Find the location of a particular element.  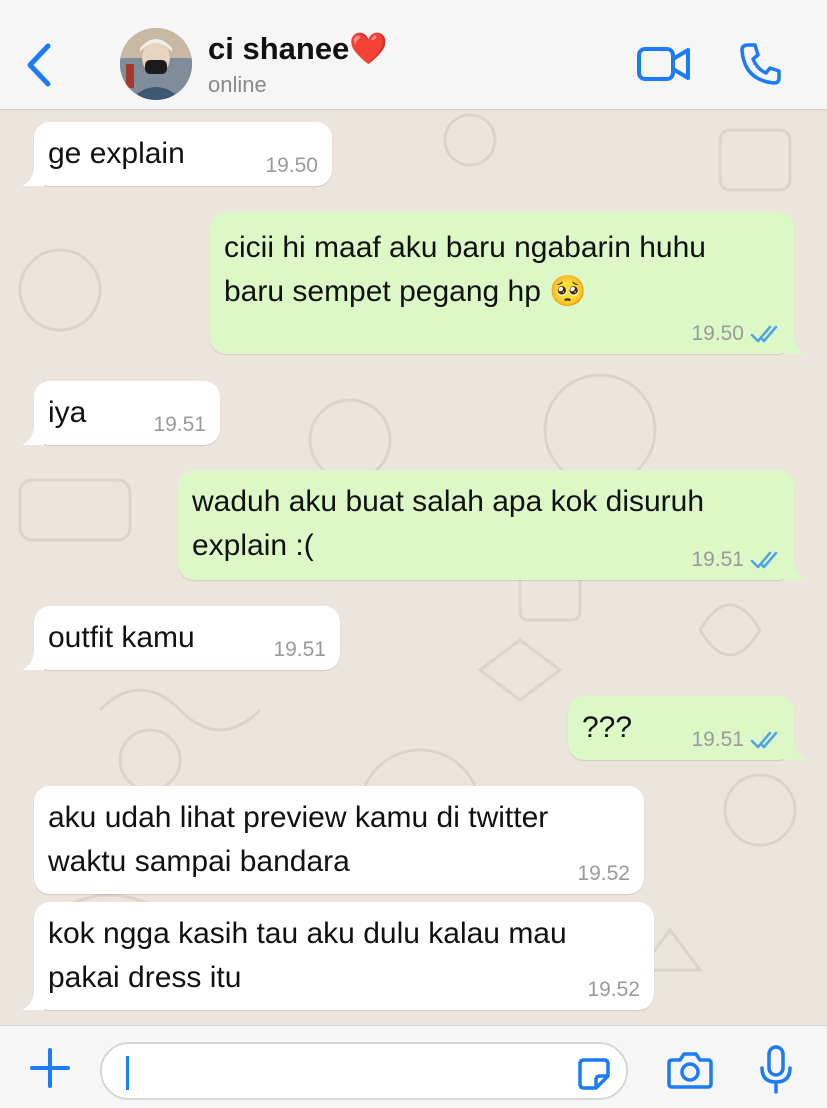

camera-icon is located at coordinates (690, 1070).